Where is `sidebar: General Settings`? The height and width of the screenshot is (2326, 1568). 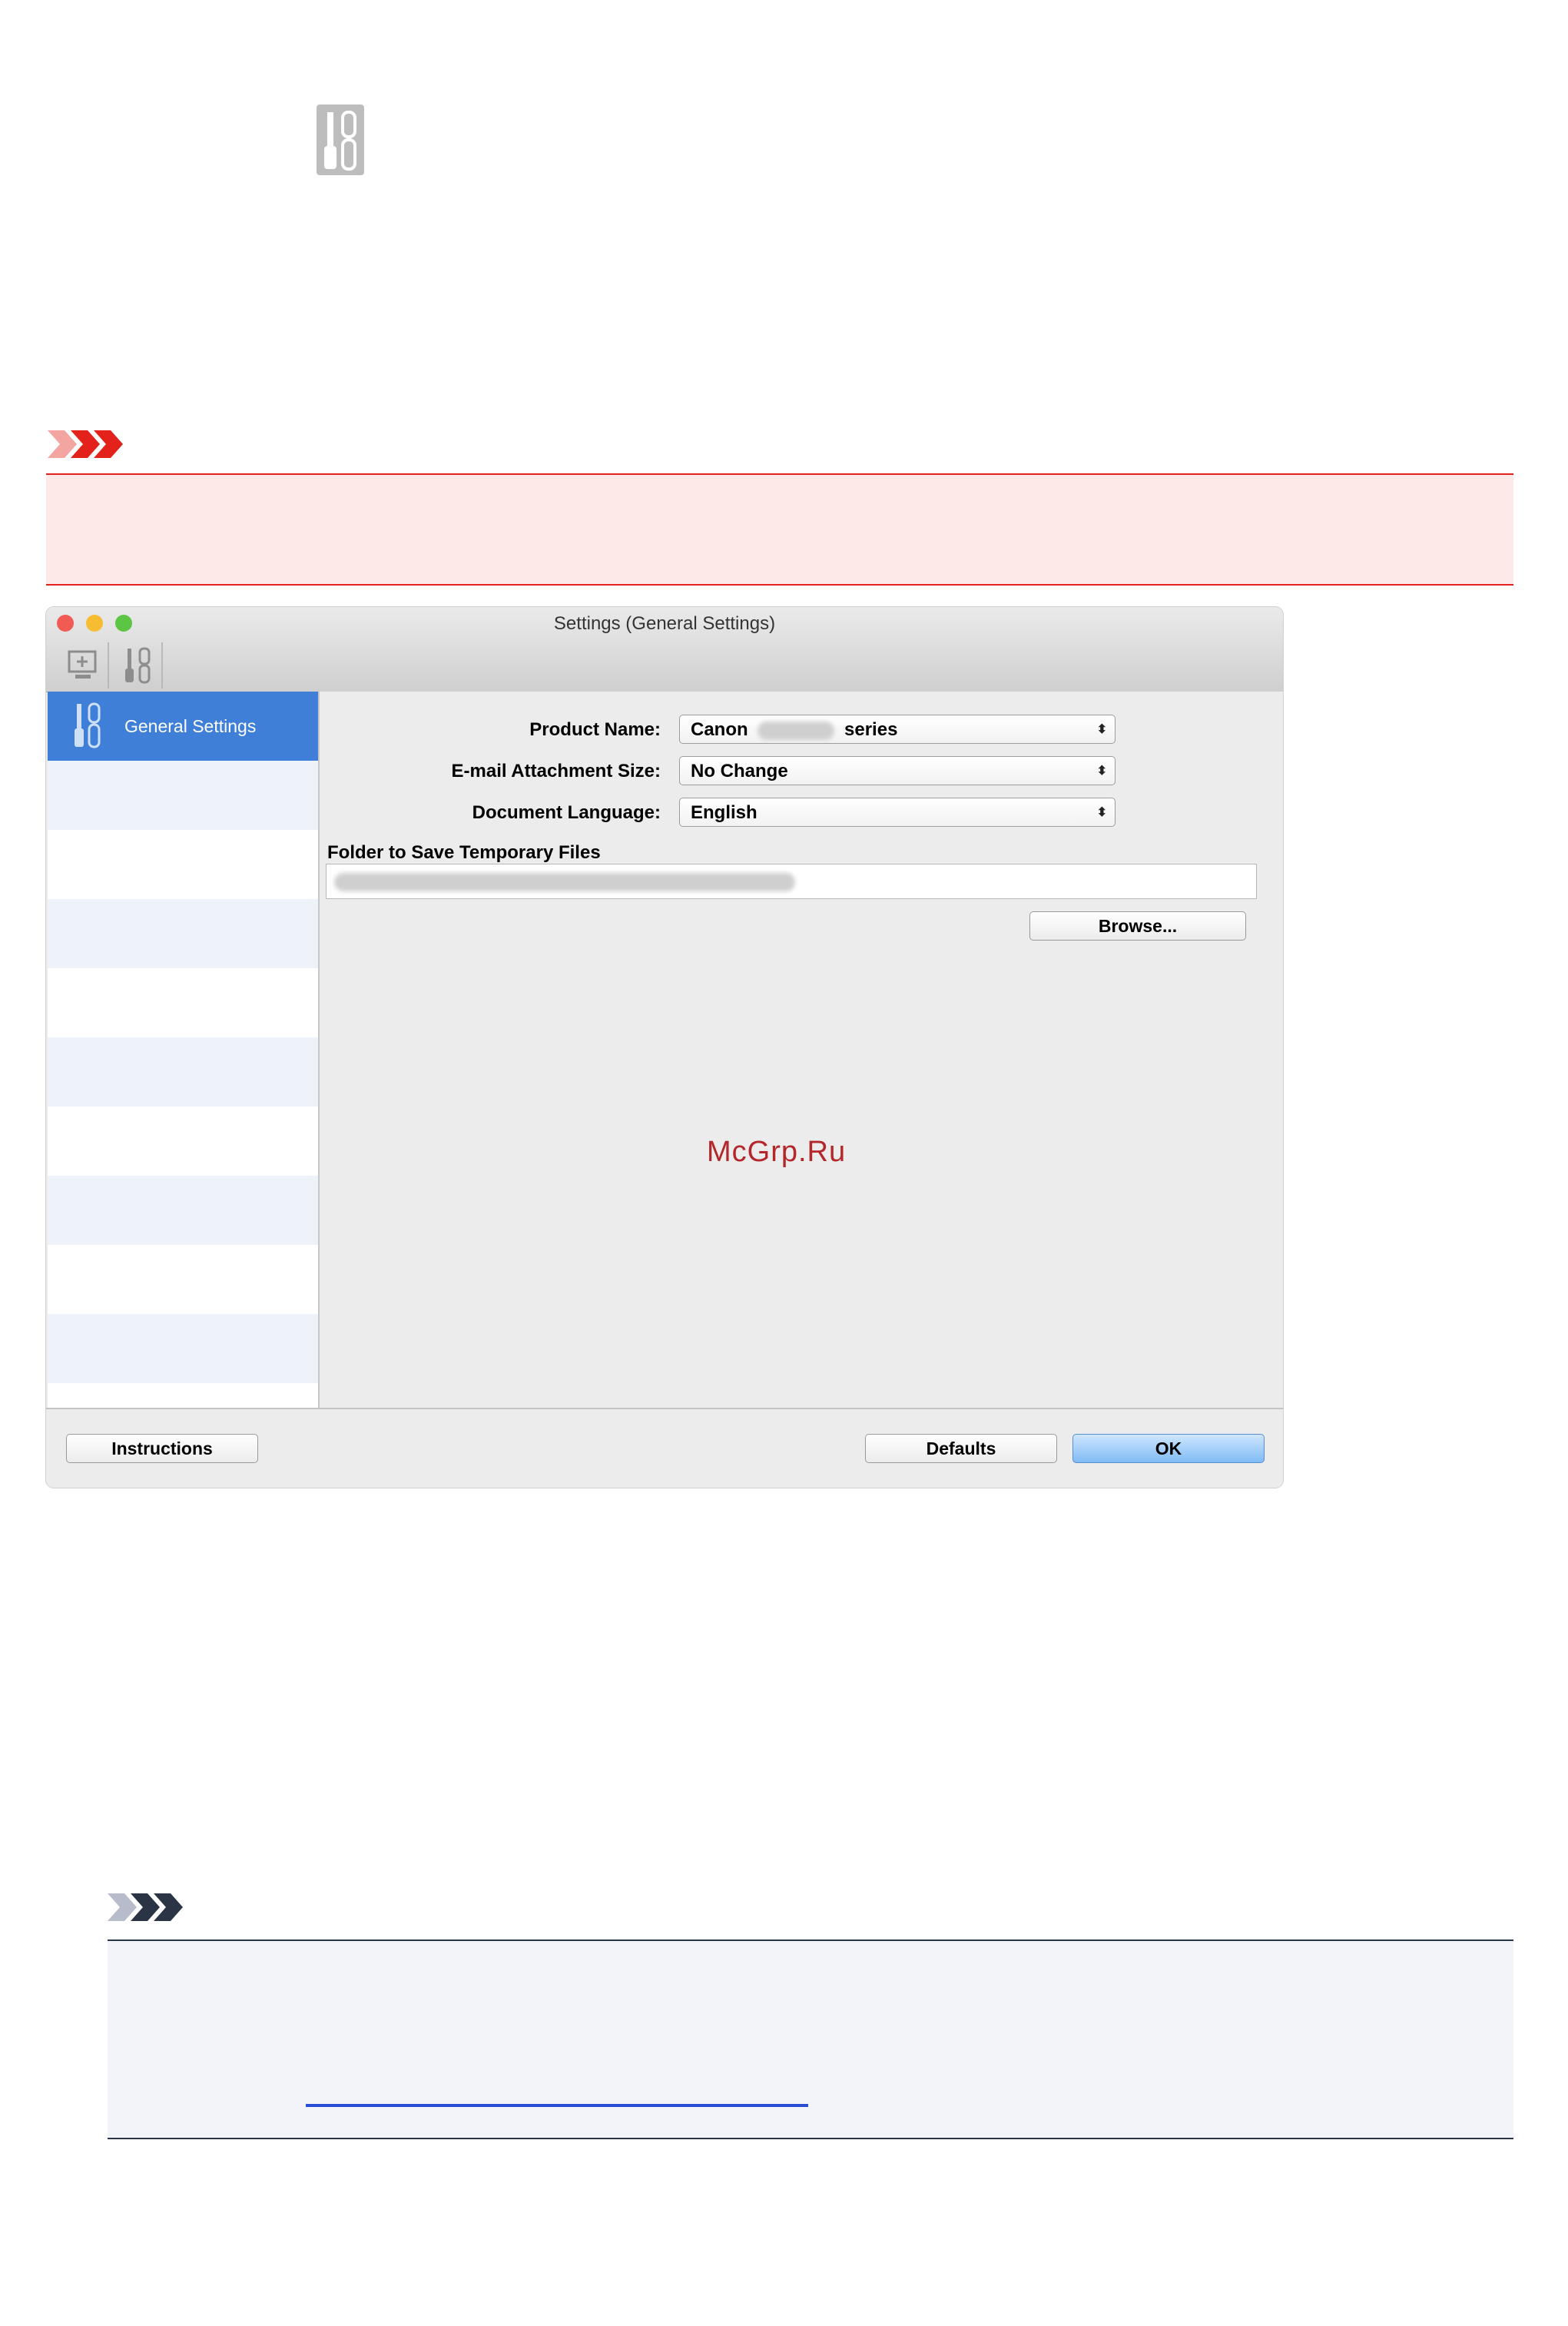
sidebar: General Settings is located at coordinates (184, 1050).